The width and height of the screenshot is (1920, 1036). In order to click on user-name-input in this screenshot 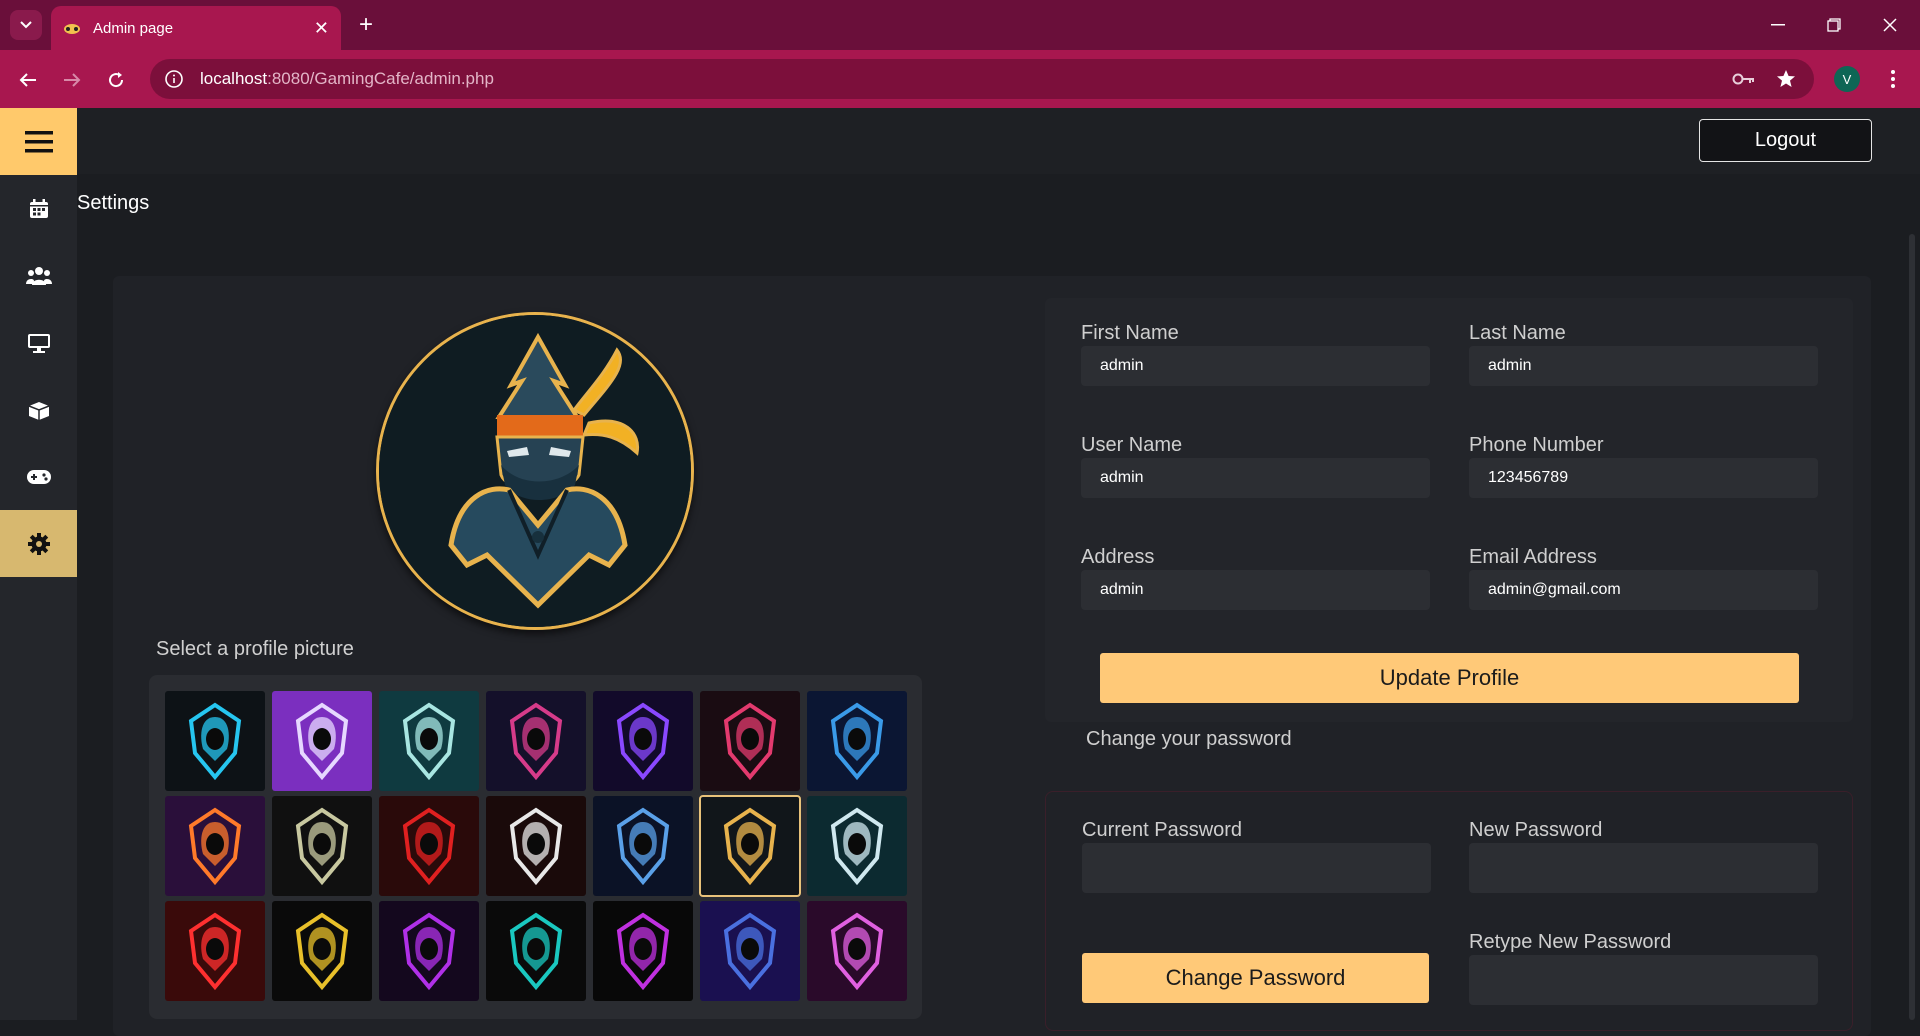, I will do `click(1255, 478)`.